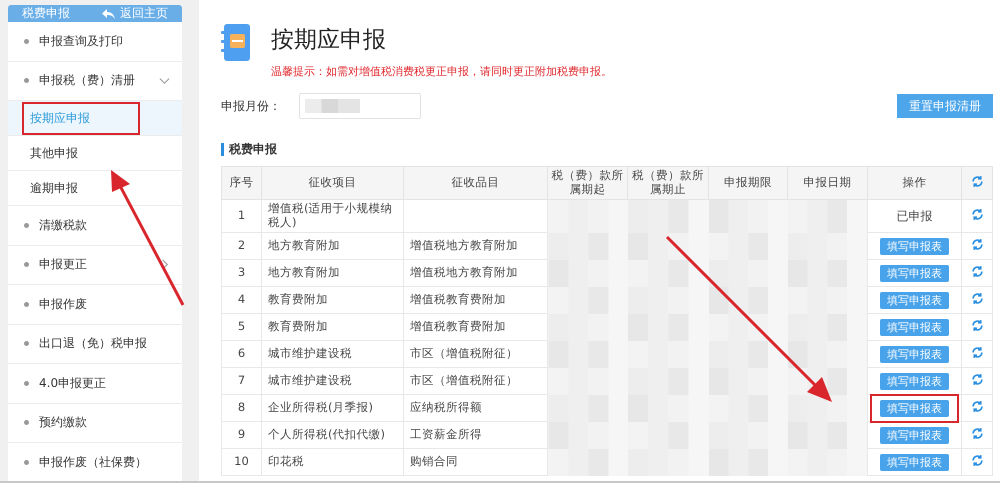 The height and width of the screenshot is (500, 1000). What do you see at coordinates (95, 304) in the screenshot?
I see `sidebar-item: 申报作废` at bounding box center [95, 304].